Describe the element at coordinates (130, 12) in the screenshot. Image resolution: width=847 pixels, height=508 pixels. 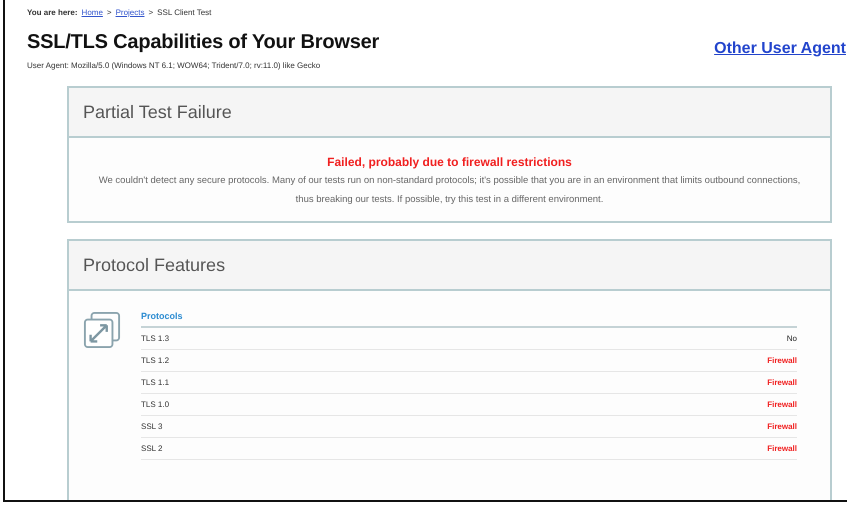
I see `breadcrumb-link: Projects` at that location.